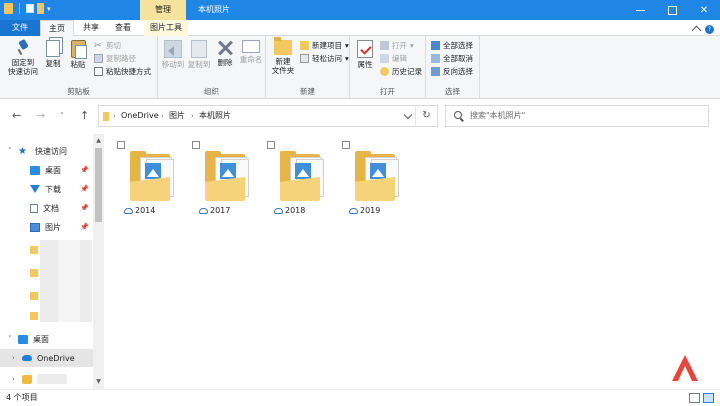  Describe the element at coordinates (701, 398) in the screenshot. I see `view-switcher` at that location.